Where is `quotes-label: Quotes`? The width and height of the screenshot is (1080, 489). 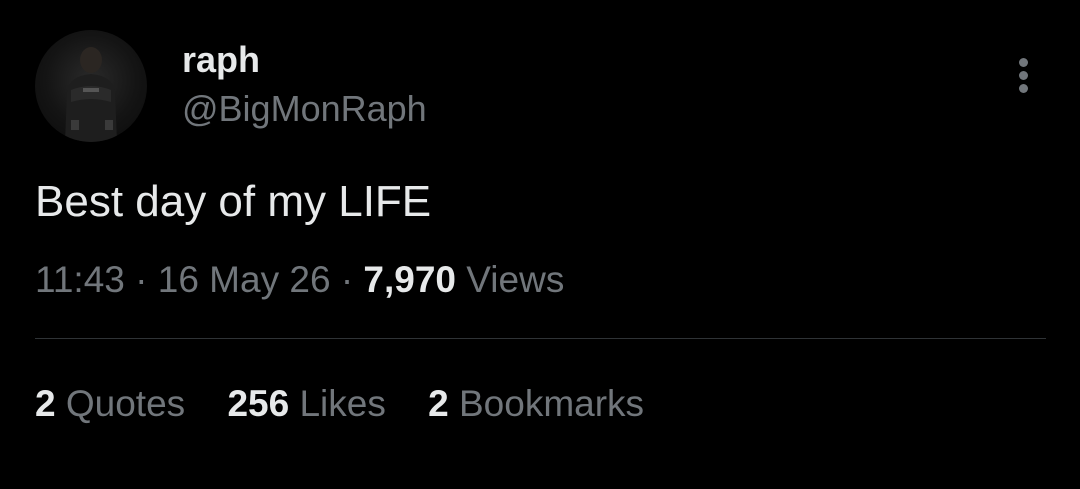 quotes-label: Quotes is located at coordinates (125, 403).